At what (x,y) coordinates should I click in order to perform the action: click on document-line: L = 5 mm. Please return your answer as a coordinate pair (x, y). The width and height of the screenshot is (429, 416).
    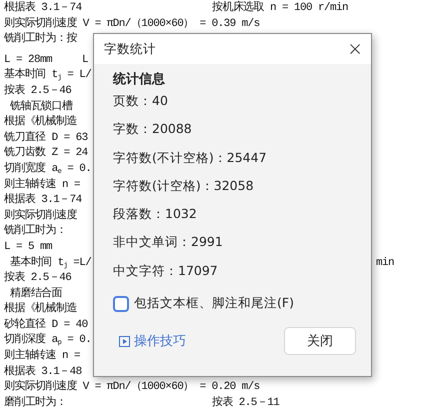
    Looking at the image, I should click on (28, 247).